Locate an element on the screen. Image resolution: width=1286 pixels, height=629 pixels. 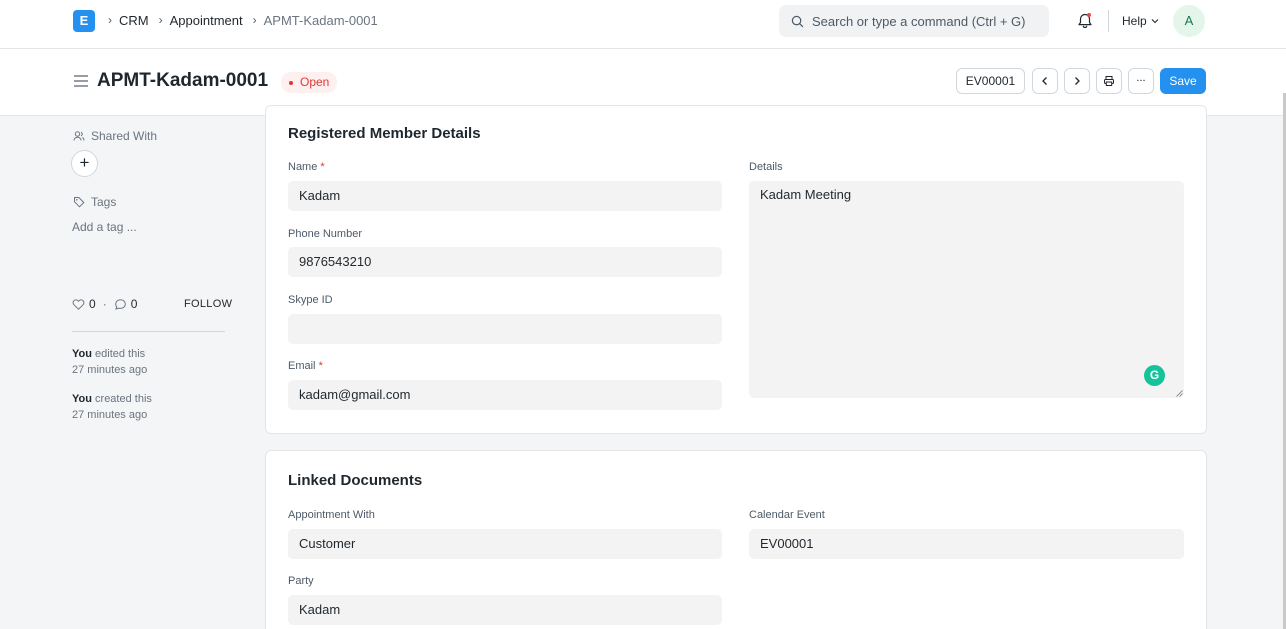
page-title: APMT-Kadam-0001 is located at coordinates (183, 80).